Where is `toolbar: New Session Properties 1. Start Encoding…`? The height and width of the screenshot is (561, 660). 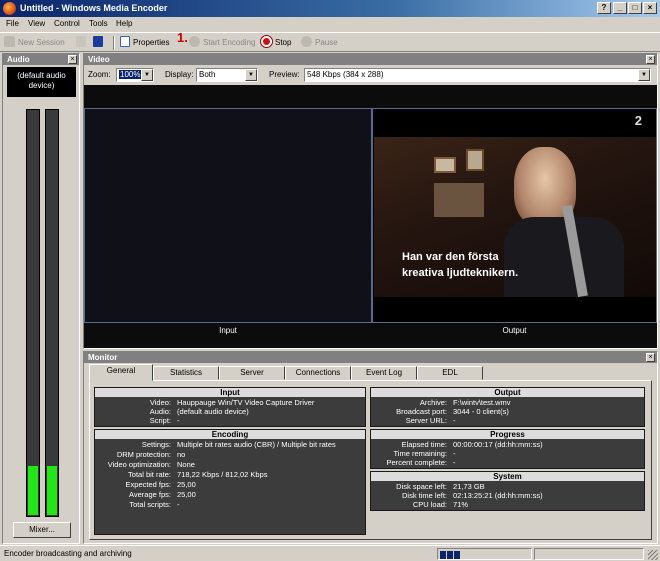 toolbar: New Session Properties 1. Start Encoding… is located at coordinates (330, 41).